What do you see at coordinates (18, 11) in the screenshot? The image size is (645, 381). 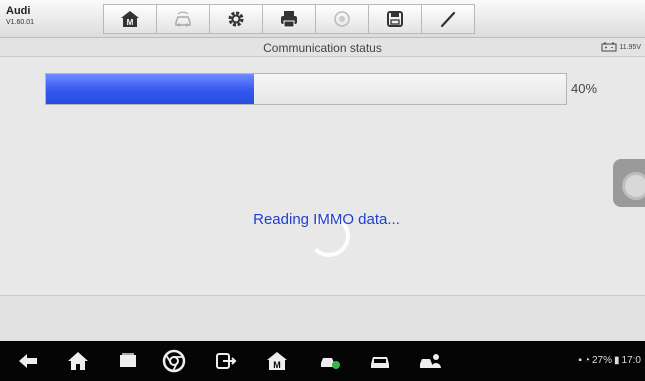 I see `app-name: Audi` at bounding box center [18, 11].